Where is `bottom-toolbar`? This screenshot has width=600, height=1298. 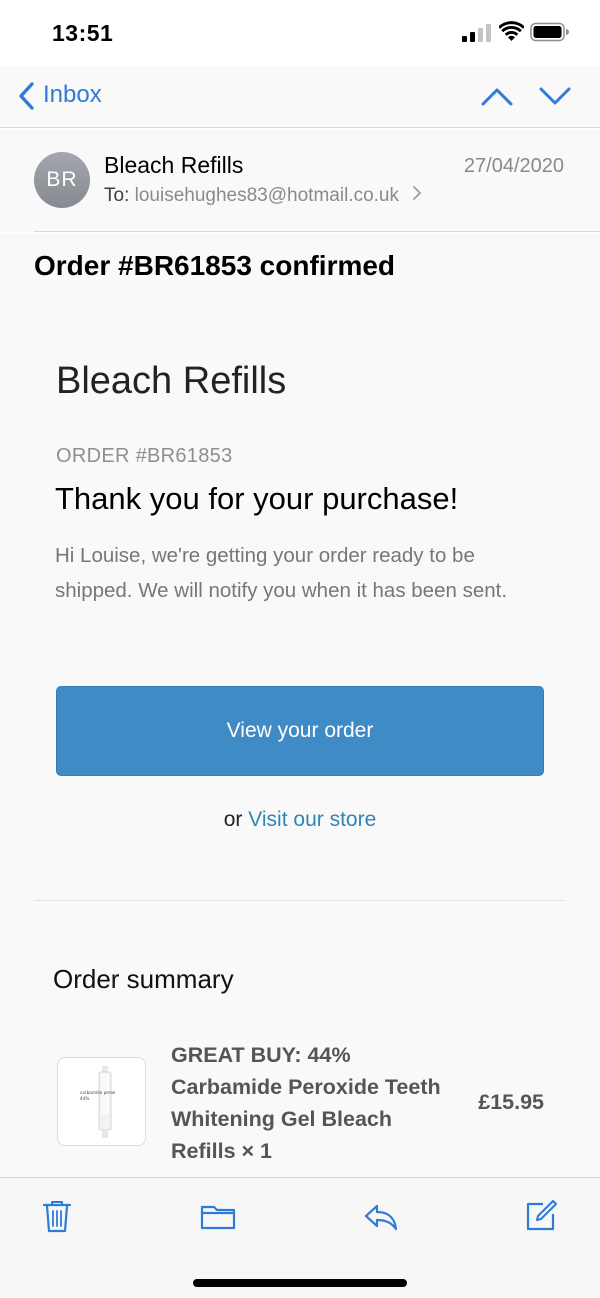
bottom-toolbar is located at coordinates (300, 1237).